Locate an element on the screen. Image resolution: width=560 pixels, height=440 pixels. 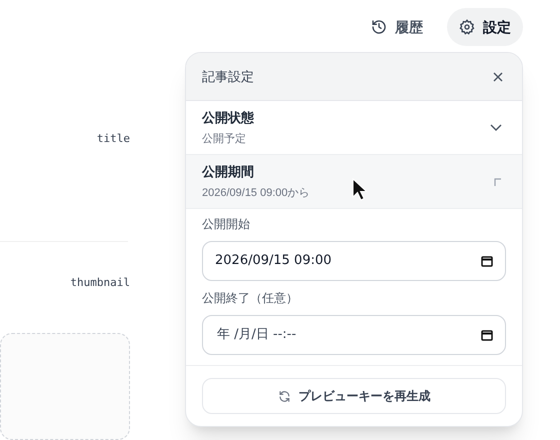
popover-title: 記事設定 is located at coordinates (228, 77).